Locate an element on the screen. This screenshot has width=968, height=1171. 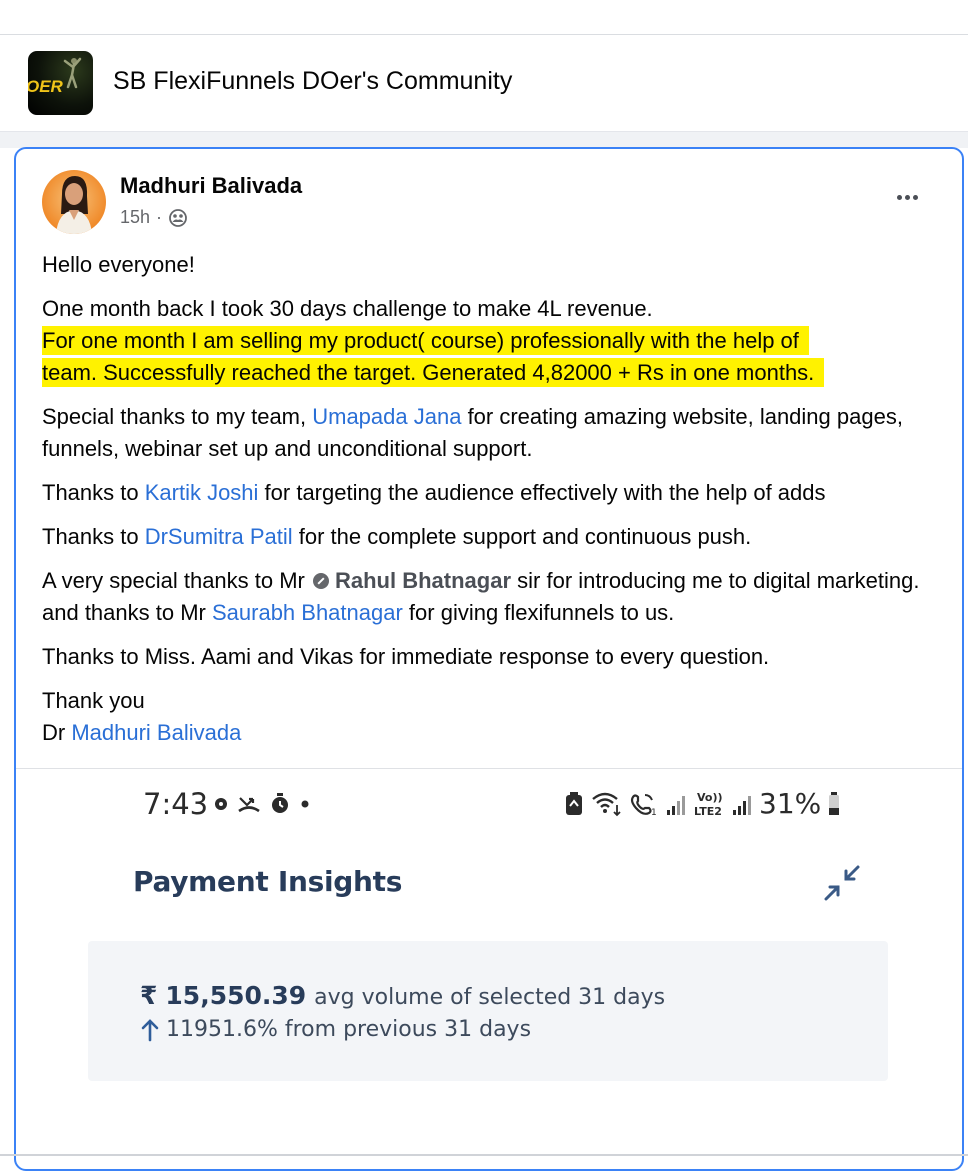
notification-dot-icon is located at coordinates (221, 804).